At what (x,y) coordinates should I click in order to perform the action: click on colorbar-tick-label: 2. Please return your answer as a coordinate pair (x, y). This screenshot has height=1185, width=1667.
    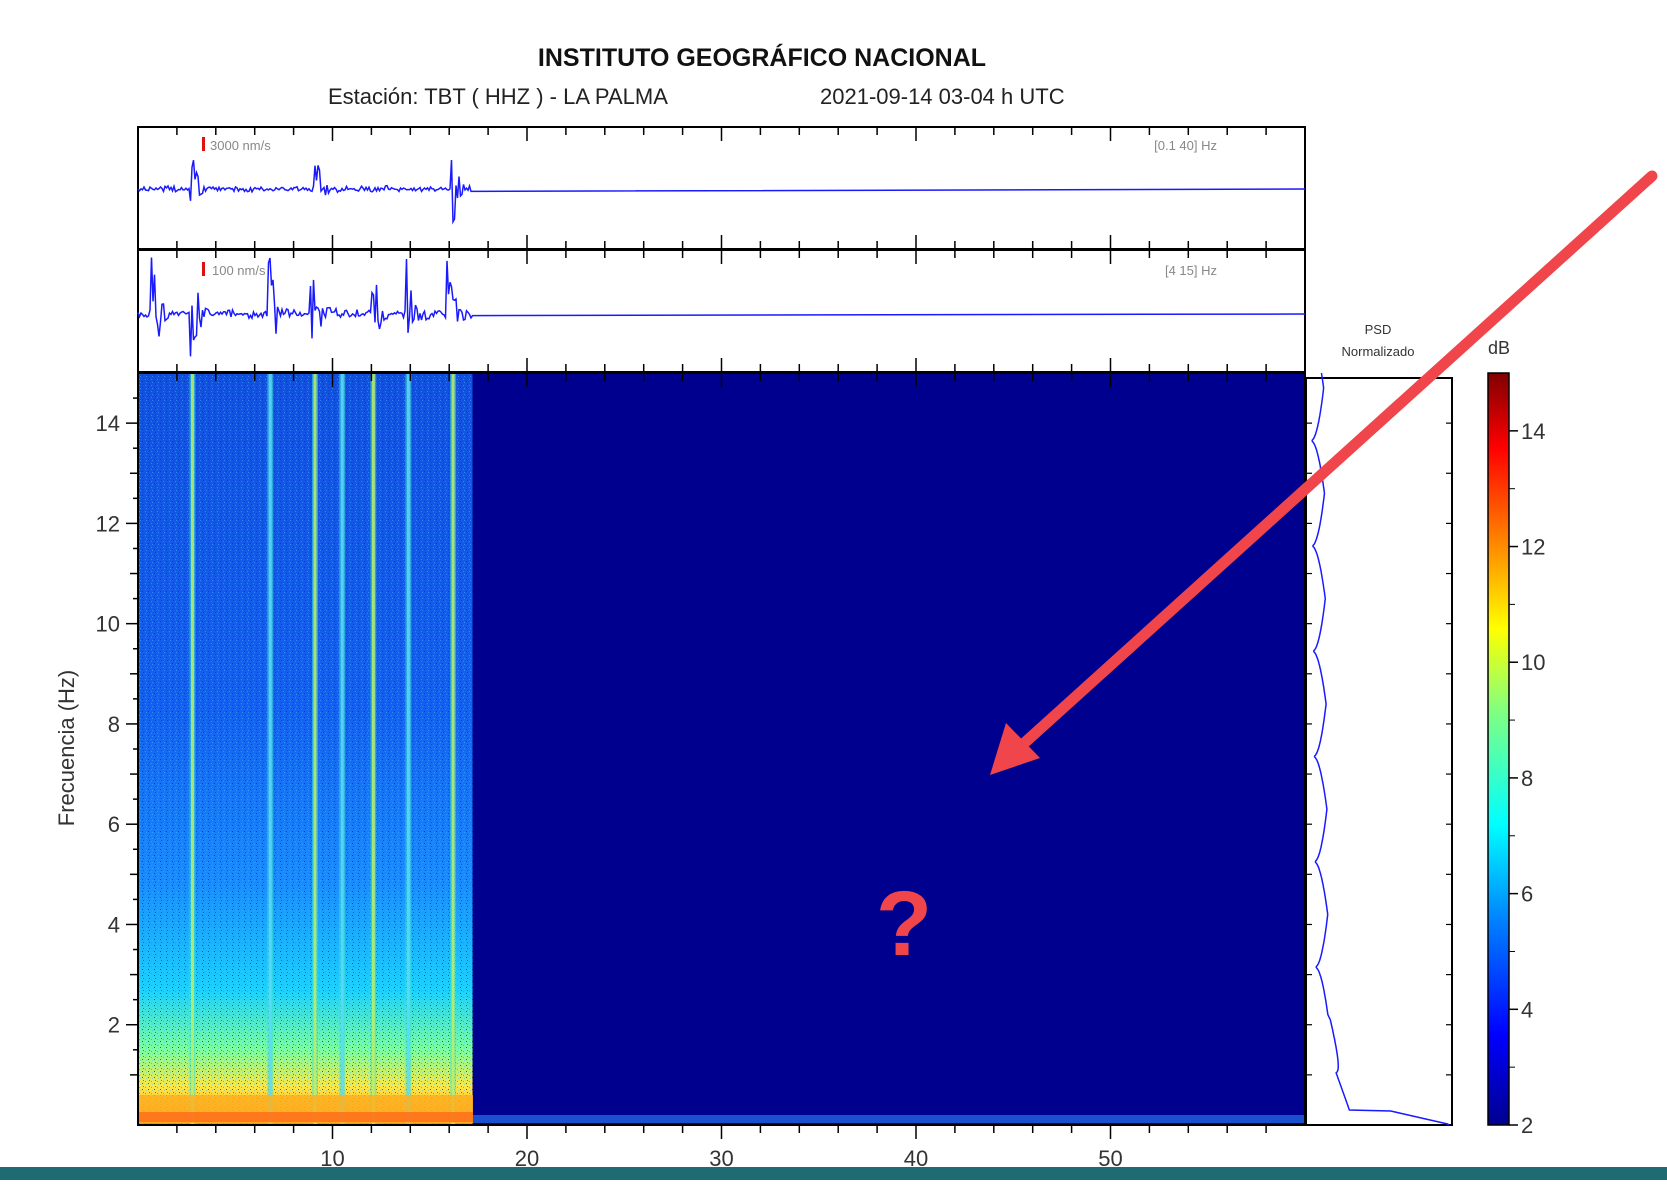
    Looking at the image, I should click on (1527, 1125).